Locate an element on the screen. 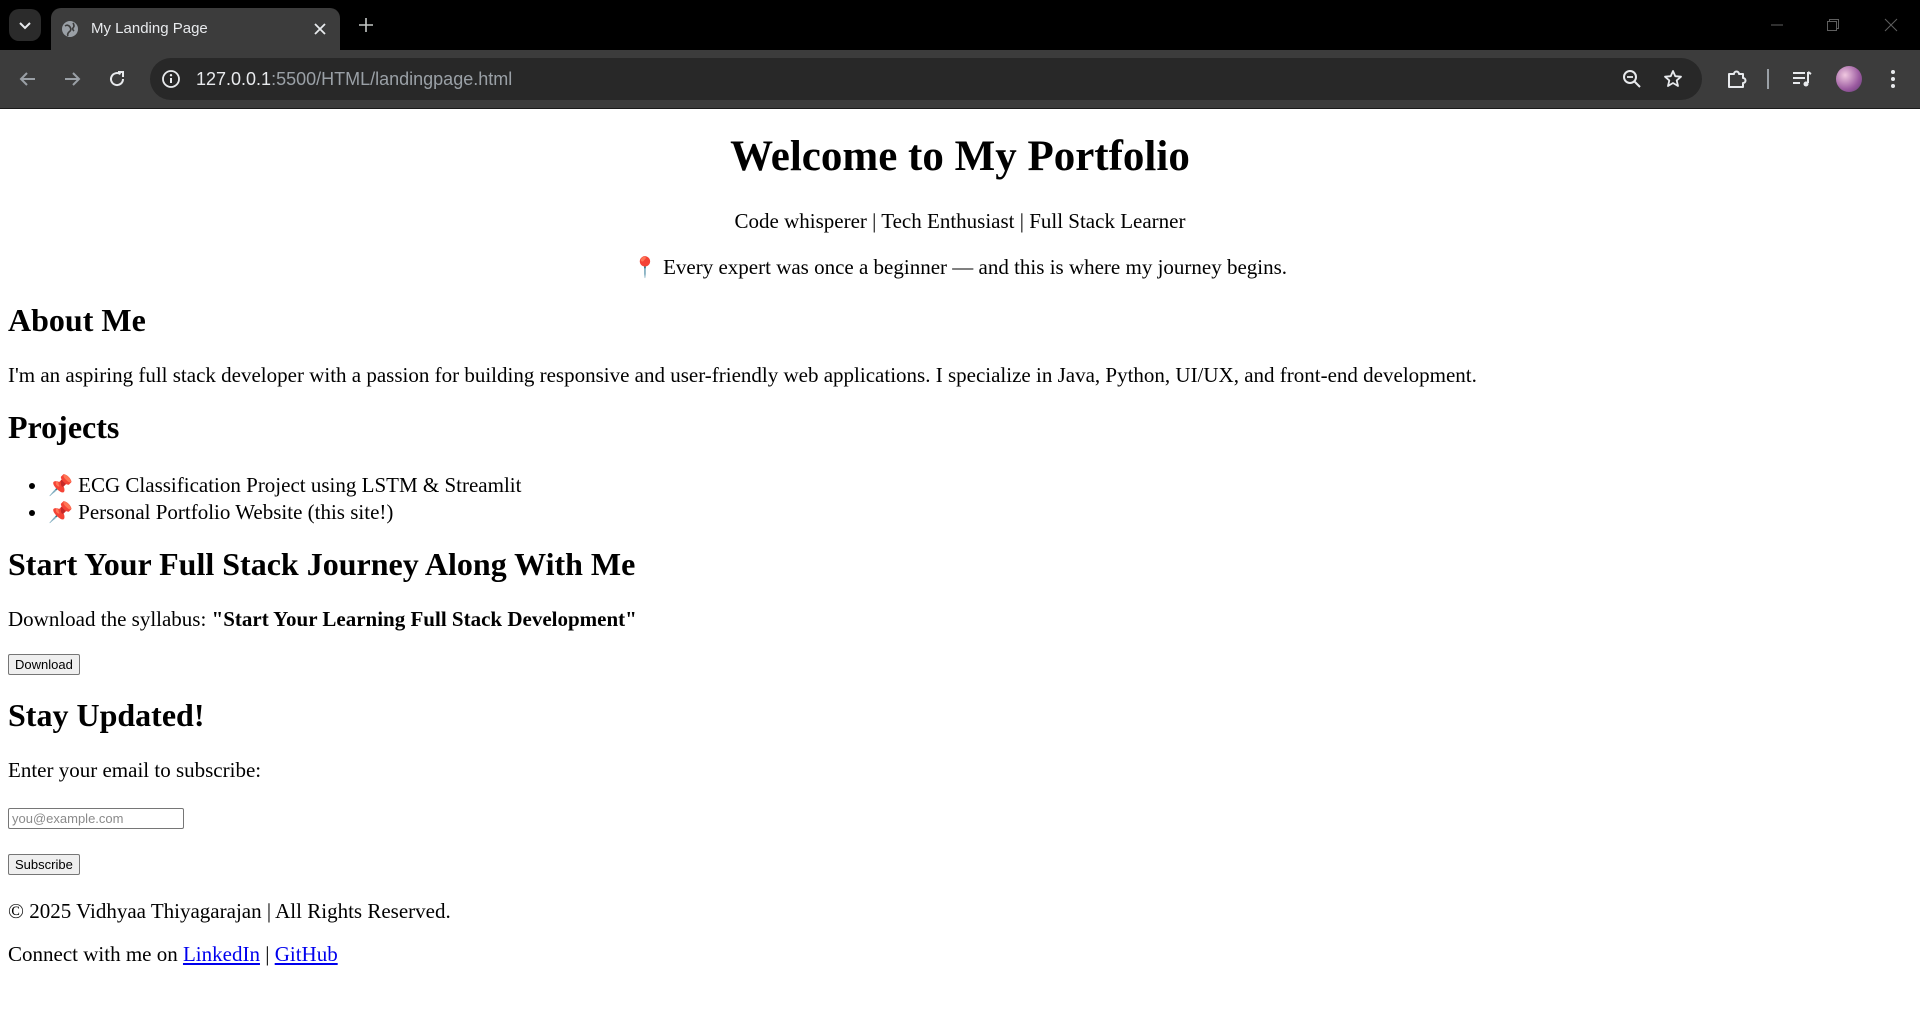 The height and width of the screenshot is (1020, 1920). close-tab-button is located at coordinates (320, 29).